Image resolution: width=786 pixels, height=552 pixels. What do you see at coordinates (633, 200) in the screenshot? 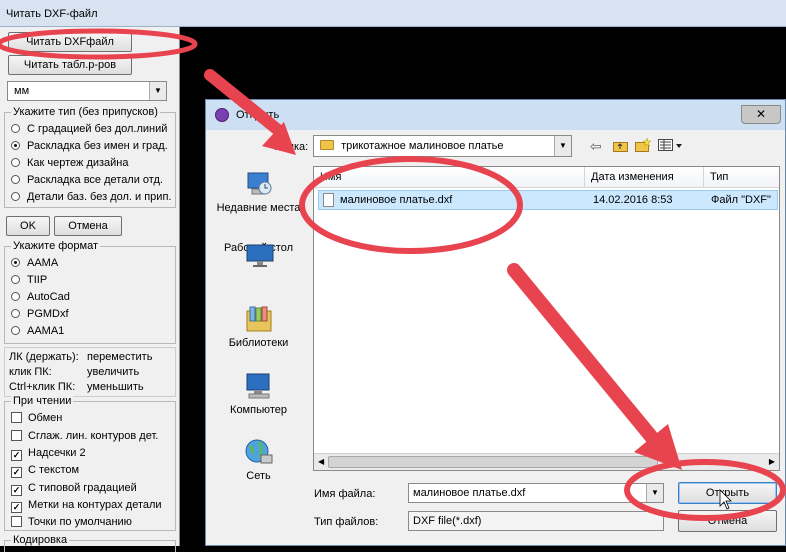
I see `file-date: 14.02.2016 8:53` at bounding box center [633, 200].